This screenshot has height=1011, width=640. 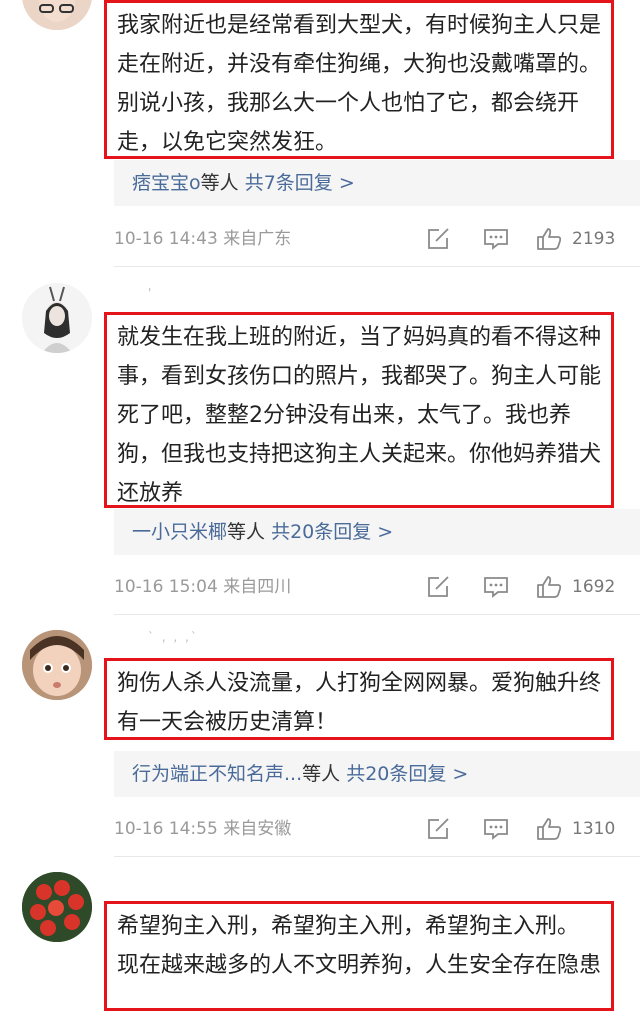 I want to click on like-count: 1692, so click(x=594, y=587).